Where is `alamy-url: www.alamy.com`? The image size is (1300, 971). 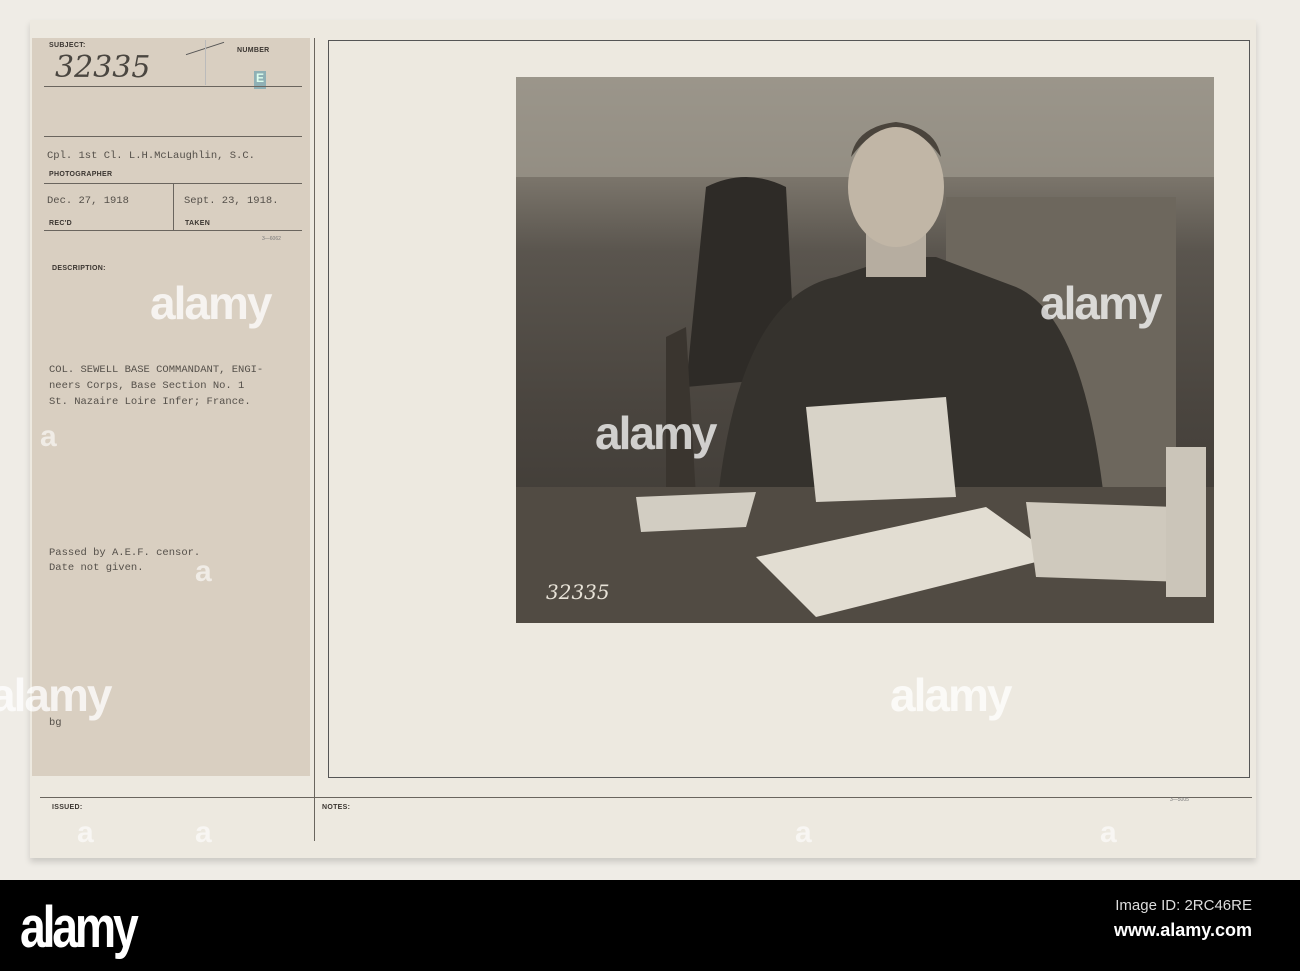
alamy-url: www.alamy.com is located at coordinates (1183, 930).